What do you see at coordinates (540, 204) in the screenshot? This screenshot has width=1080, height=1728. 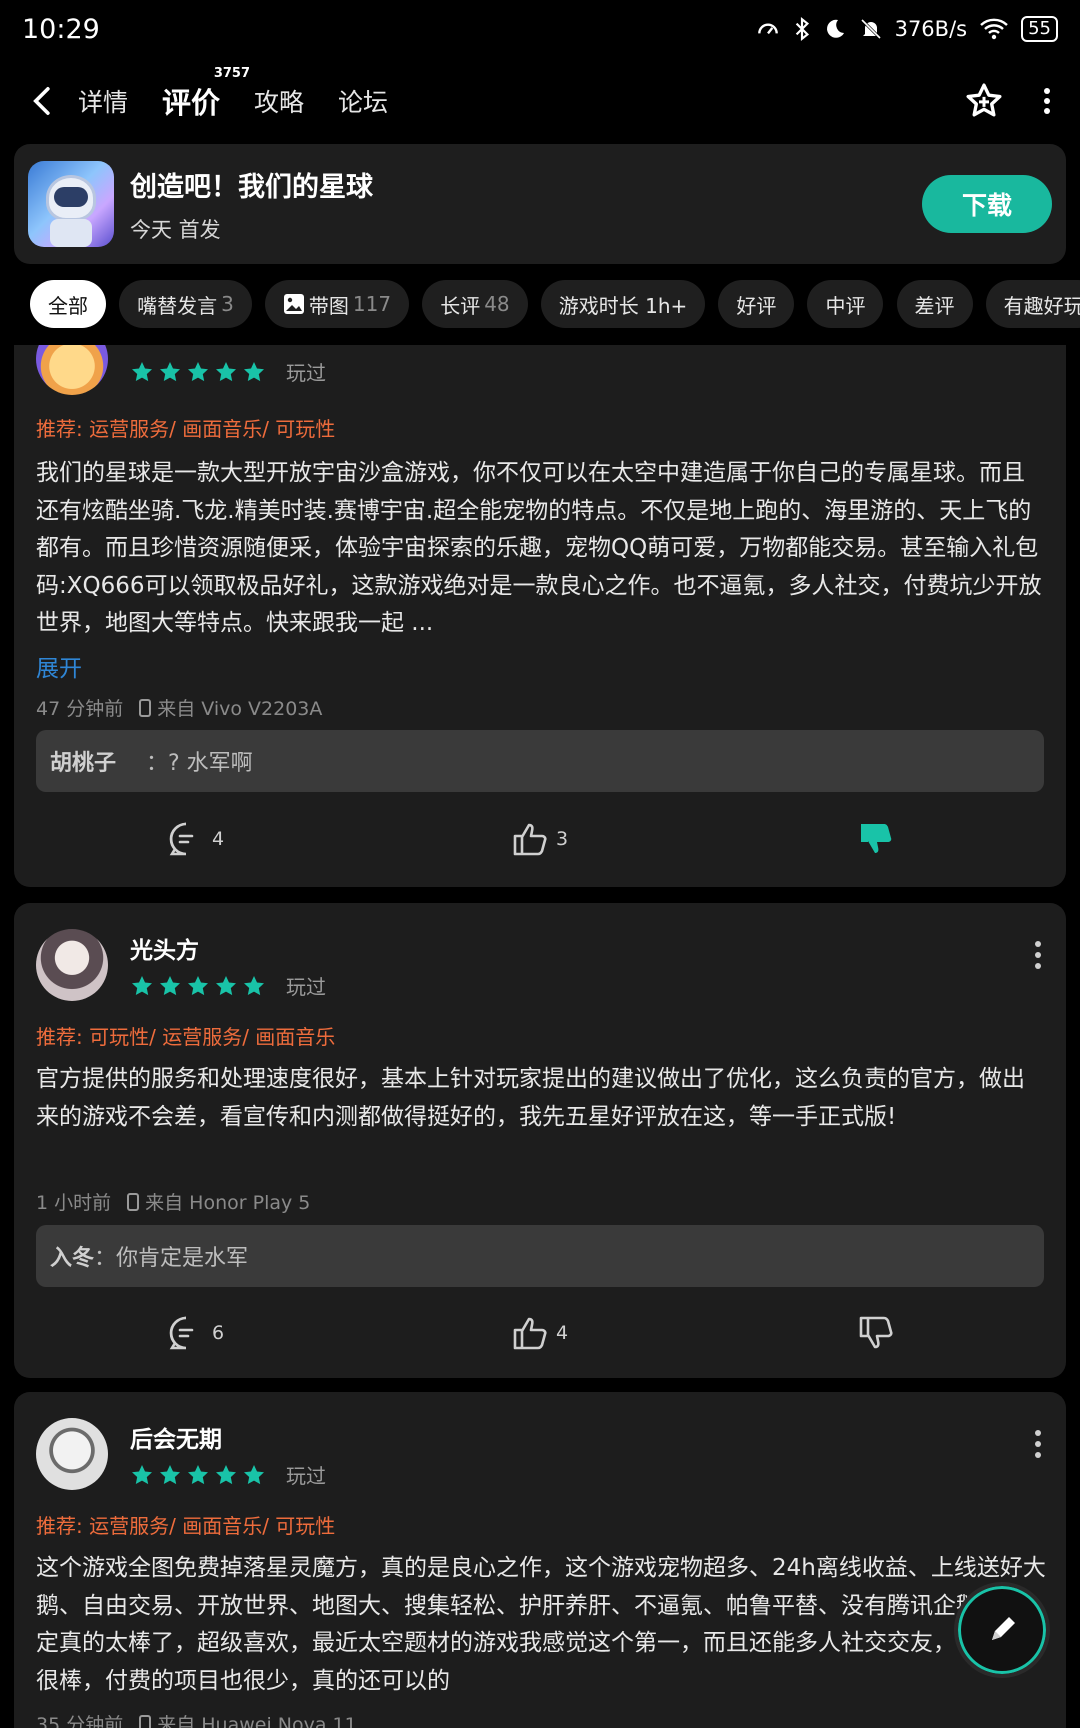 I see `game-header-card: 创造吧！我们的星球 今天 首发 下载` at bounding box center [540, 204].